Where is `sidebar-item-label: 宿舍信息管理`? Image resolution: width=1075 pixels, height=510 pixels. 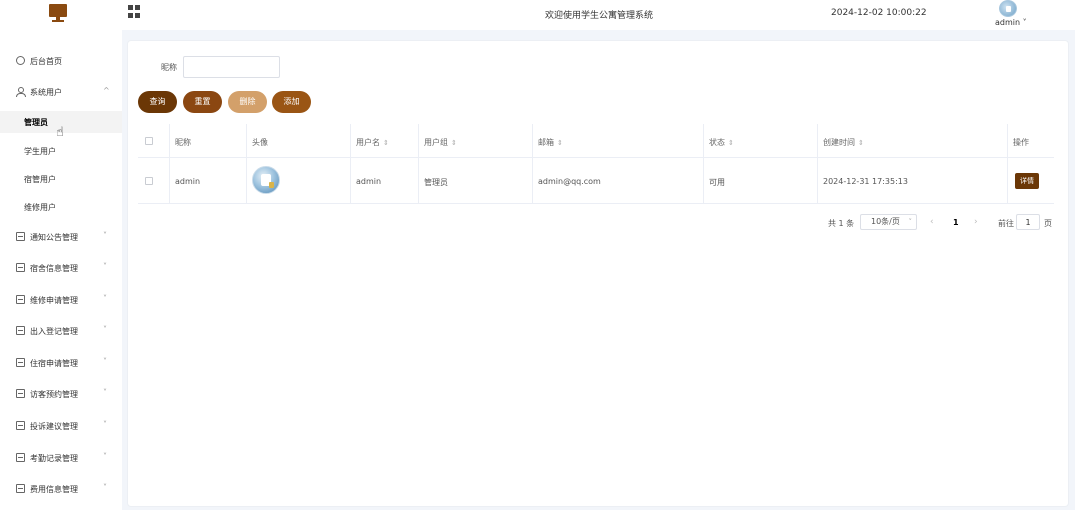 sidebar-item-label: 宿舍信息管理 is located at coordinates (54, 268).